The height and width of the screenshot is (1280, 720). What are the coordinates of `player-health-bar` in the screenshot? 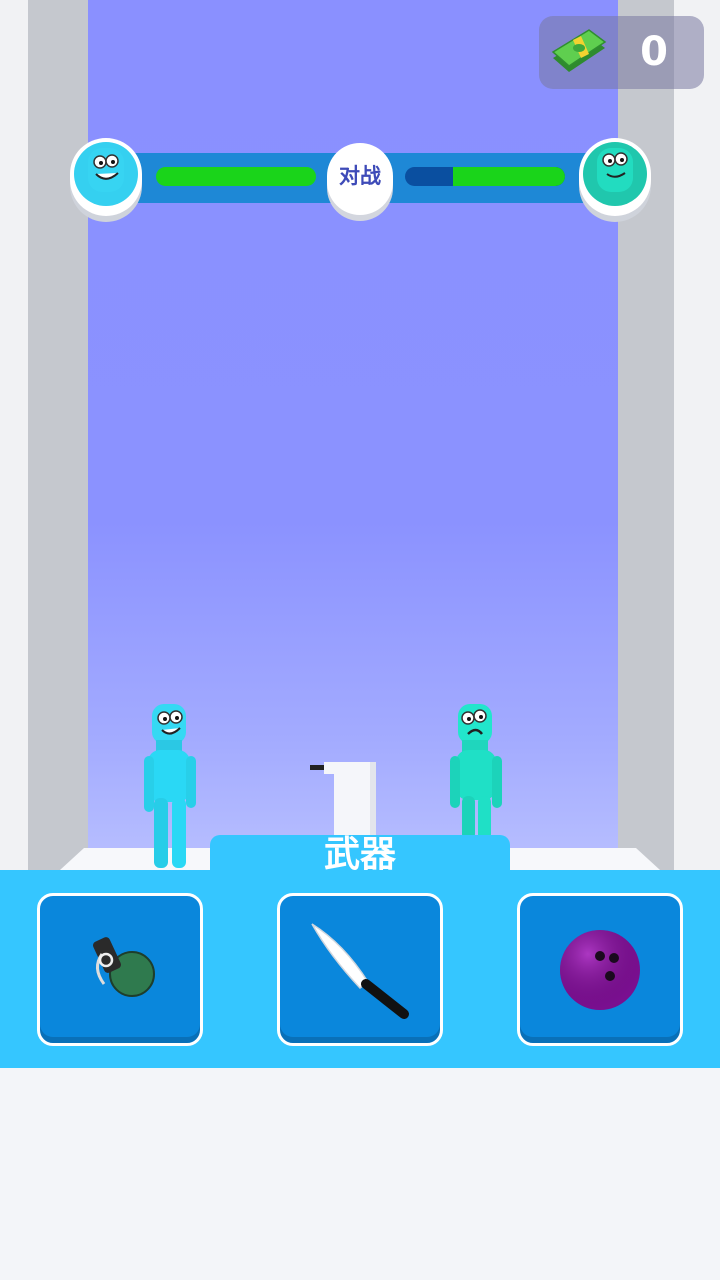 It's located at (236, 176).